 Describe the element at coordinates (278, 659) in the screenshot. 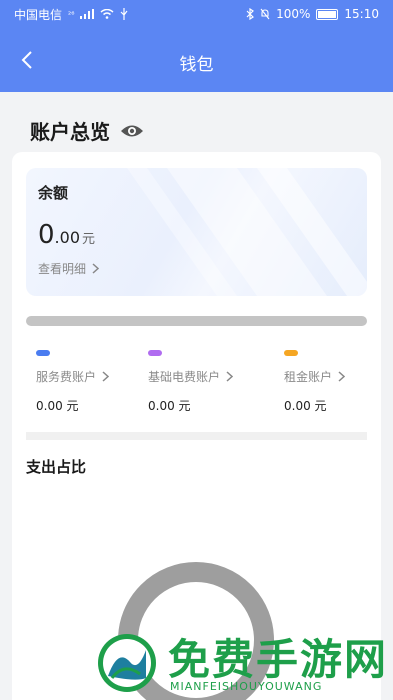

I see `watermark-title: 免费手游网` at that location.